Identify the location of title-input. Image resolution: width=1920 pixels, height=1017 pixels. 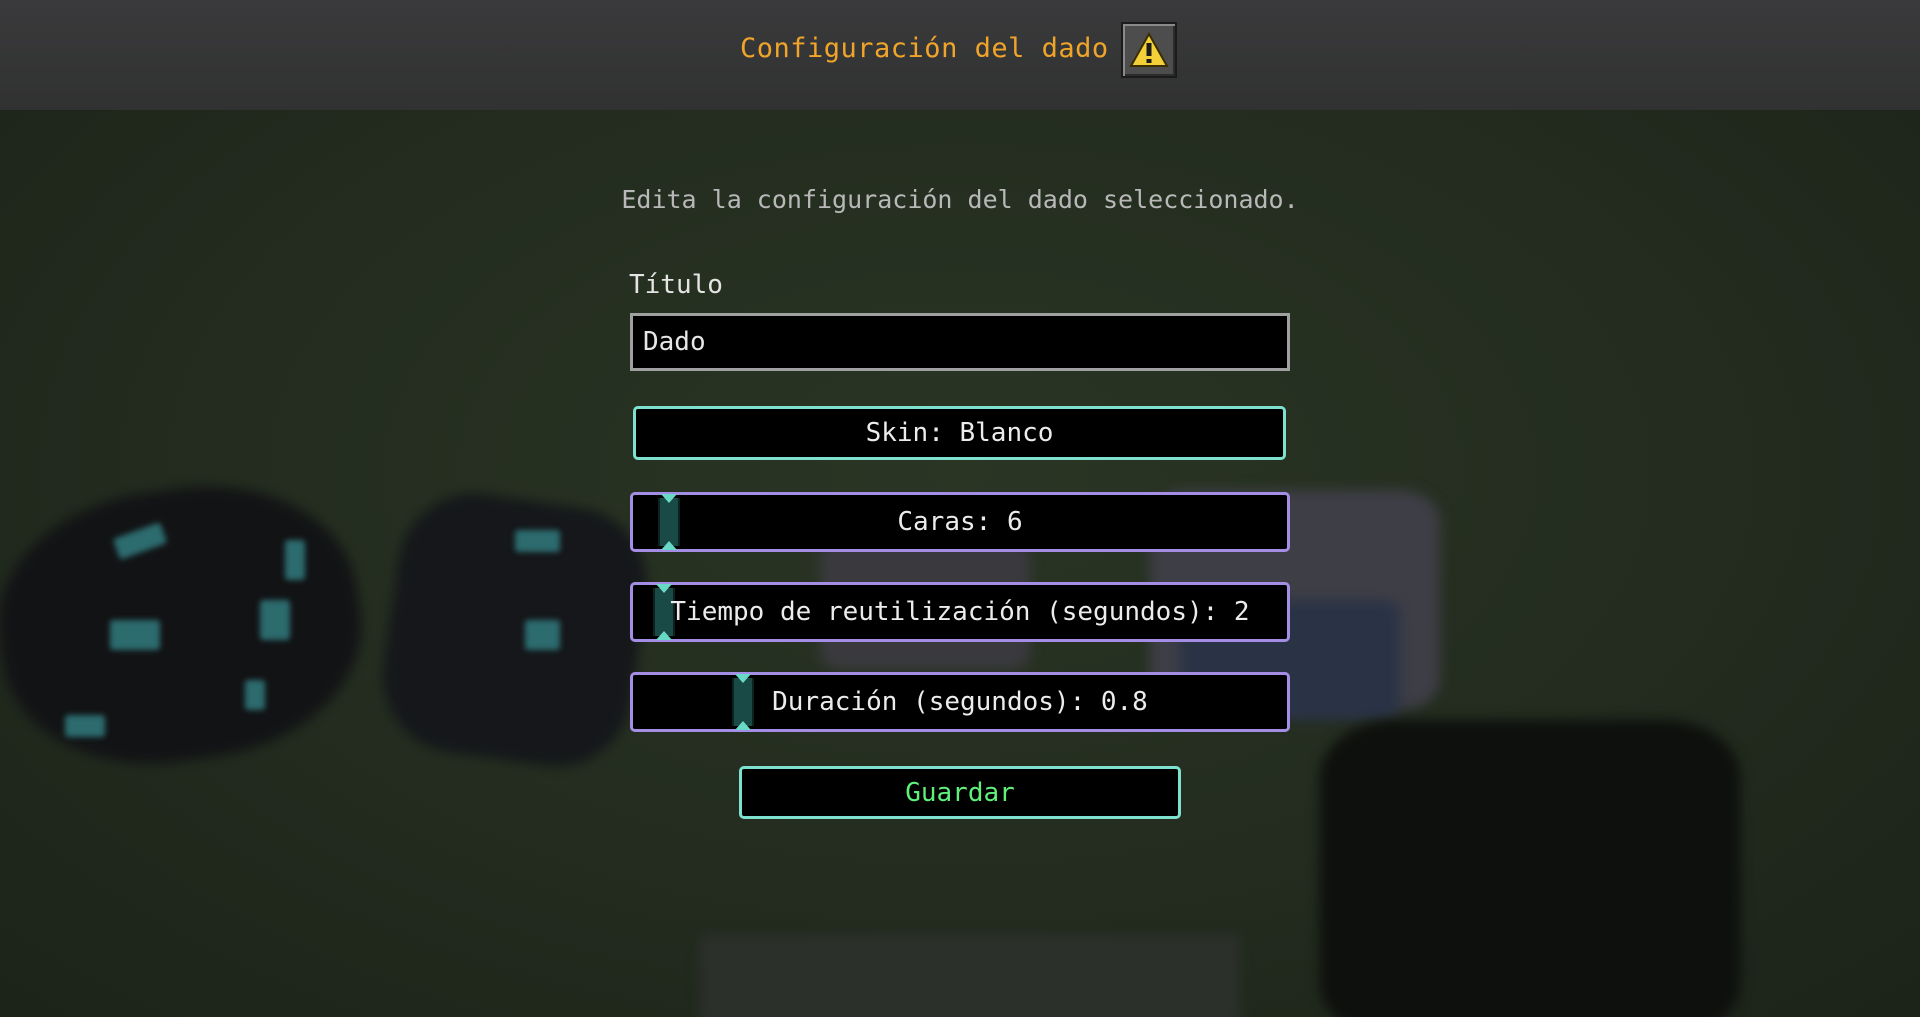
(960, 342).